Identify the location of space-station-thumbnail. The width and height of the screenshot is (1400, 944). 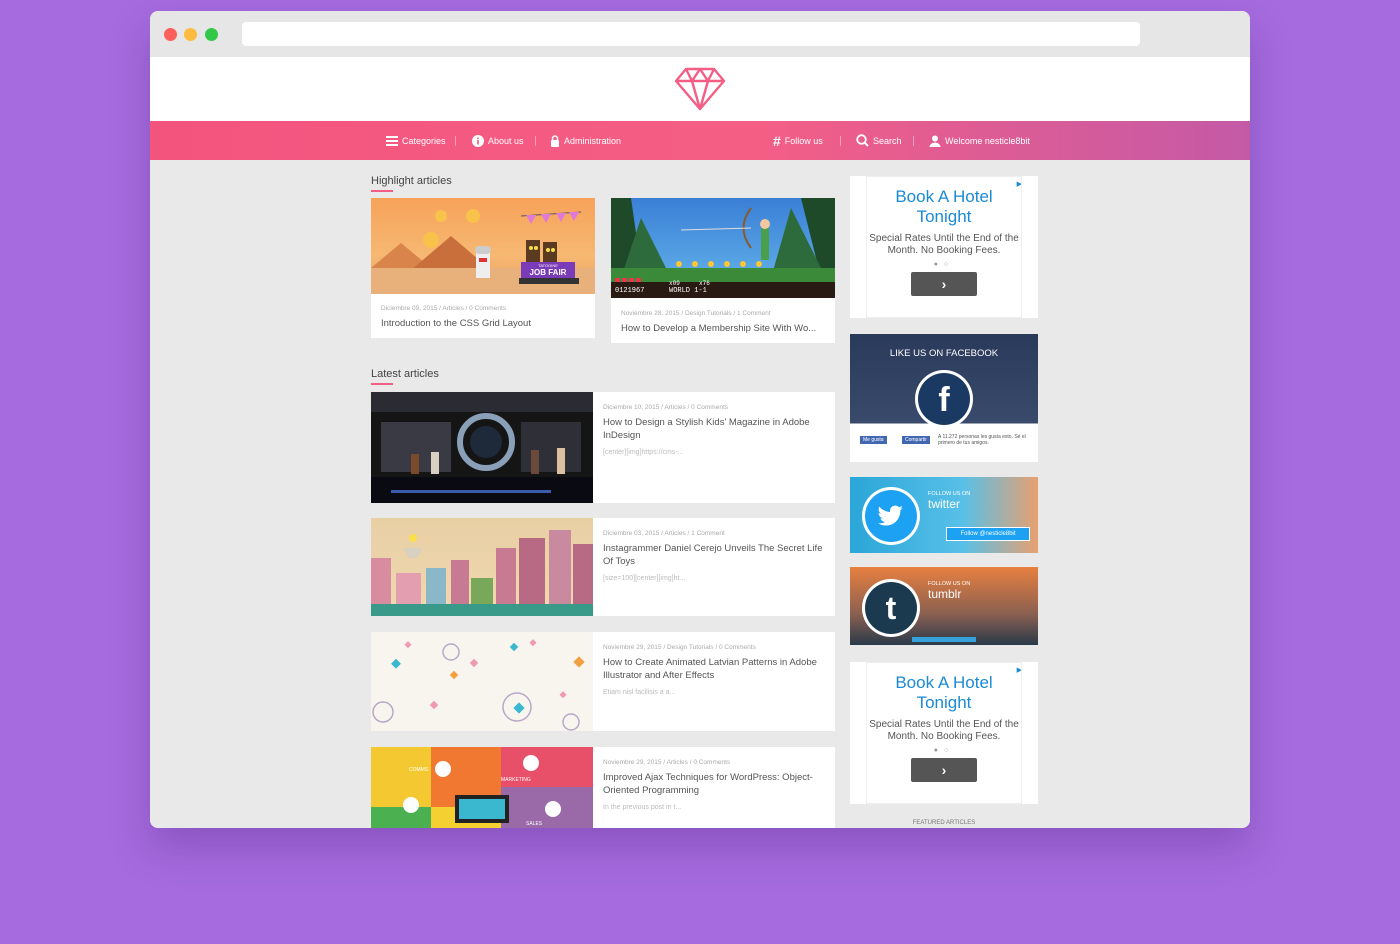
(482, 447).